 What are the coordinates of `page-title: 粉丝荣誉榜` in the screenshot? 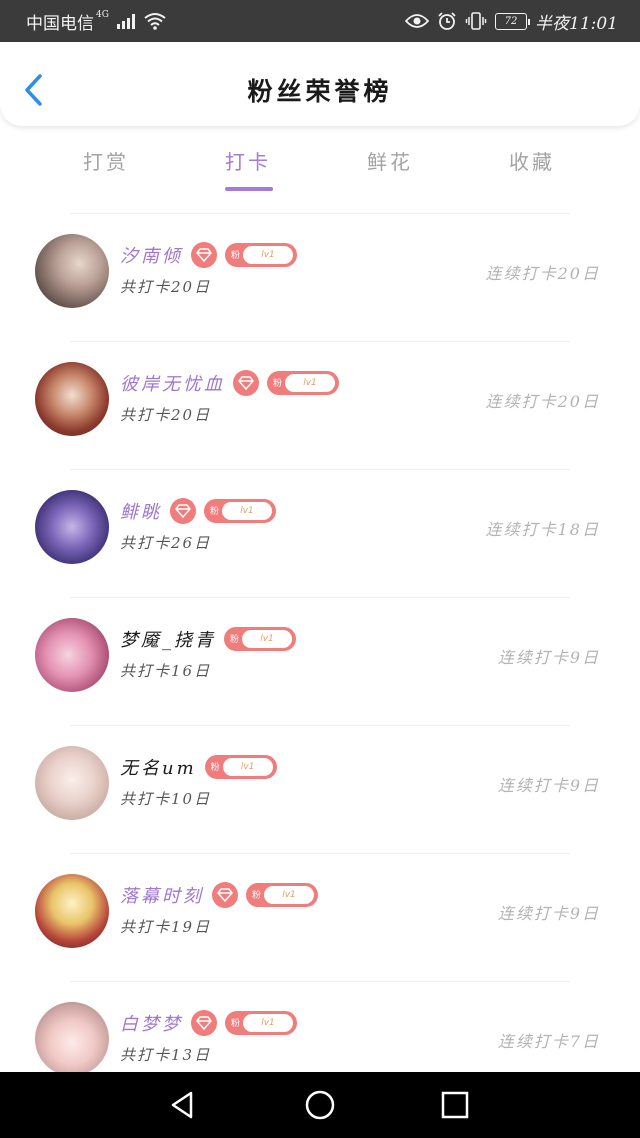 It's located at (320, 91).